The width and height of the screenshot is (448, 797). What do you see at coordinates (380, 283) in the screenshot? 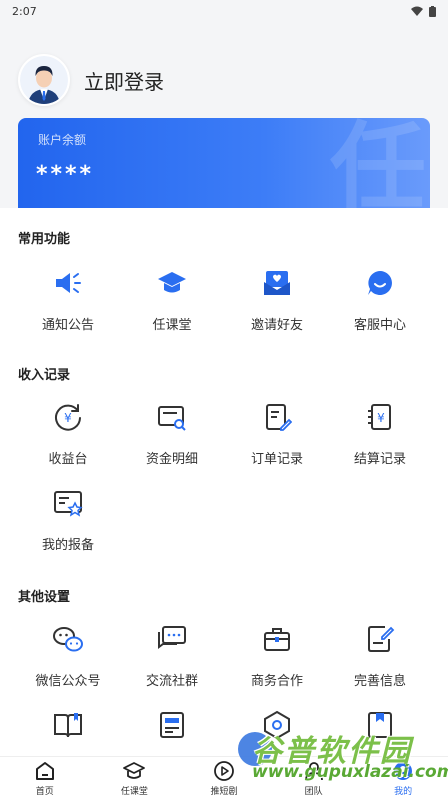
I see `chat-bubble-icon` at bounding box center [380, 283].